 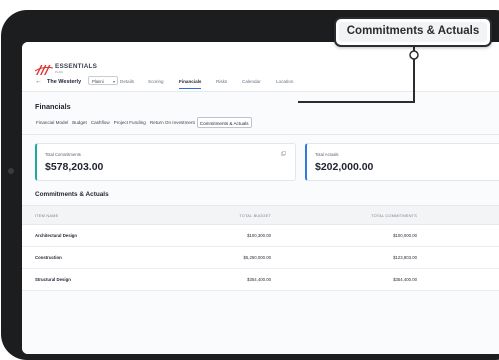 I want to click on callout-label: Commitments & Actuals, so click(x=413, y=31).